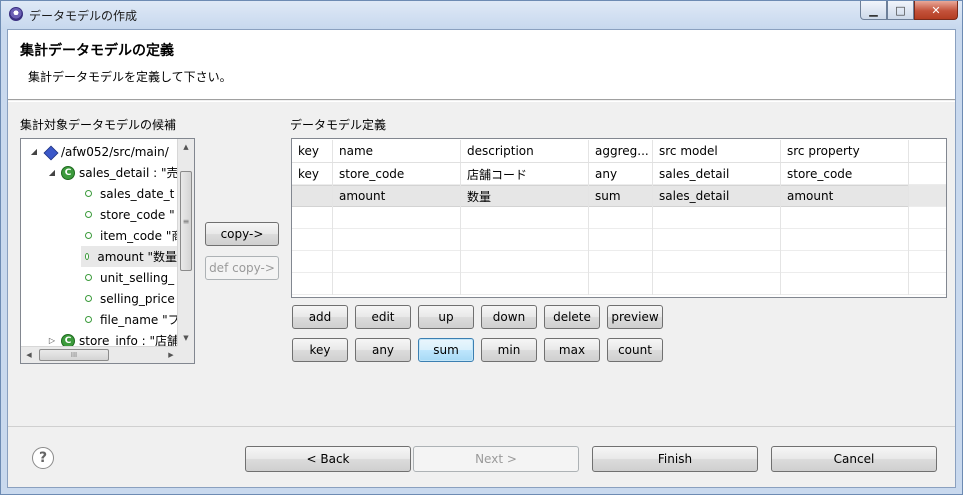  Describe the element at coordinates (446, 350) in the screenshot. I see `sum-button: sum` at that location.